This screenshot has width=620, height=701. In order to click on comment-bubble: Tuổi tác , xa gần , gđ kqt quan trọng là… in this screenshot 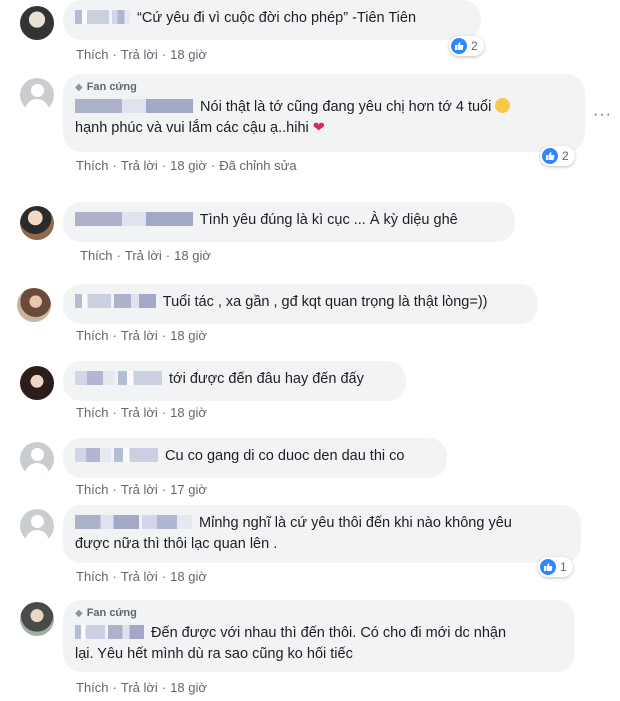, I will do `click(300, 304)`.